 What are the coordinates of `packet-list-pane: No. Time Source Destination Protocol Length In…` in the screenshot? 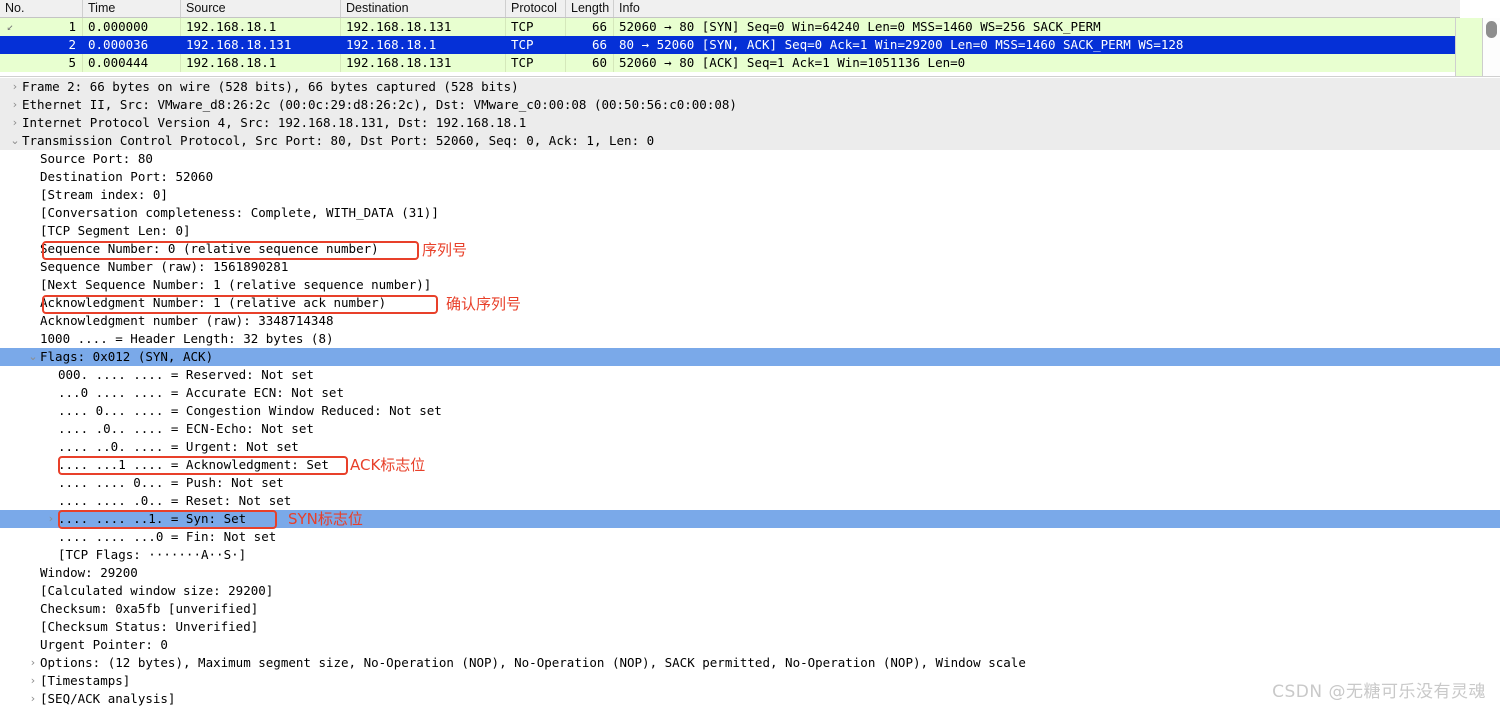 It's located at (750, 38).